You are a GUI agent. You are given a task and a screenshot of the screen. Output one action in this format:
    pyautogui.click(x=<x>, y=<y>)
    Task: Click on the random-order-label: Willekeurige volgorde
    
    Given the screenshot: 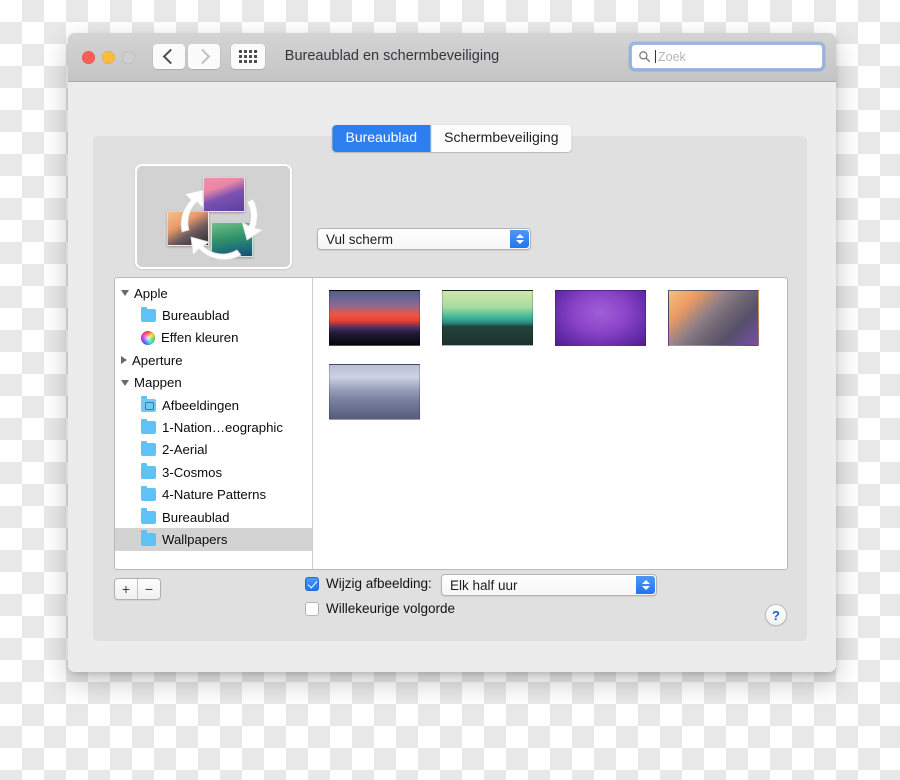 What is the action you would take?
    pyautogui.click(x=391, y=608)
    